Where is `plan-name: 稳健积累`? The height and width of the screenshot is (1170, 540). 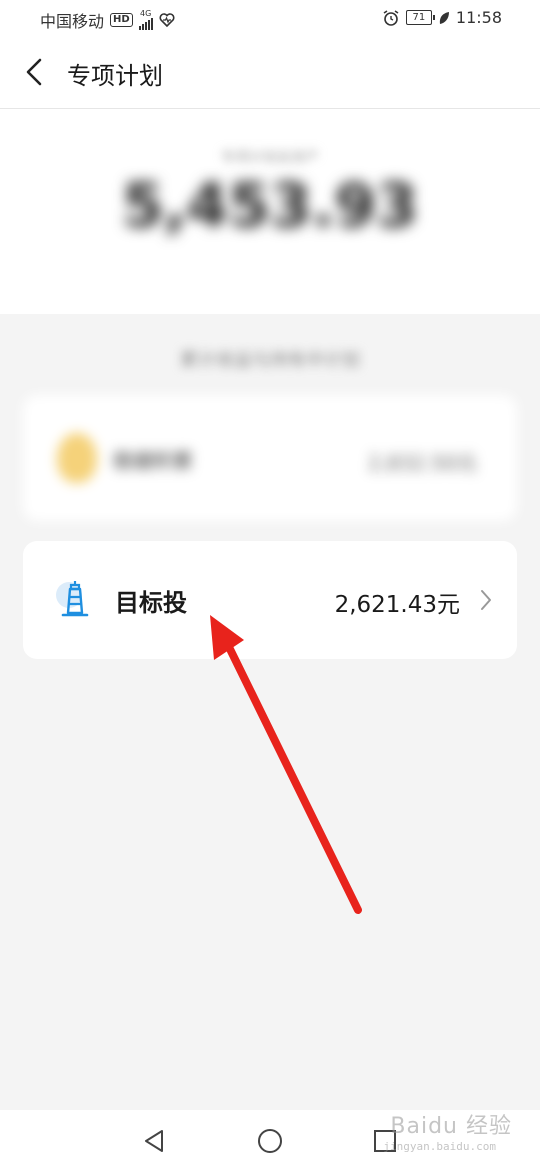
plan-name: 稳健积累 is located at coordinates (153, 461).